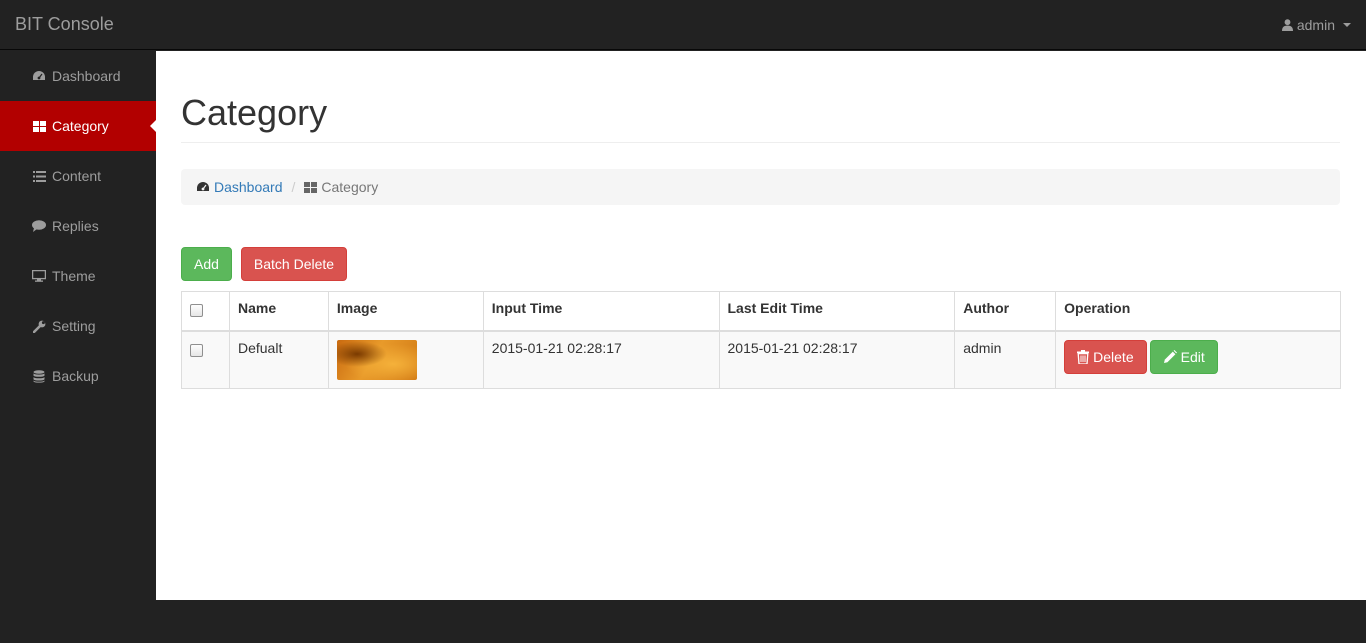 The image size is (1366, 643). What do you see at coordinates (683, 25) in the screenshot?
I see `top-navbar: BIT Console admin` at bounding box center [683, 25].